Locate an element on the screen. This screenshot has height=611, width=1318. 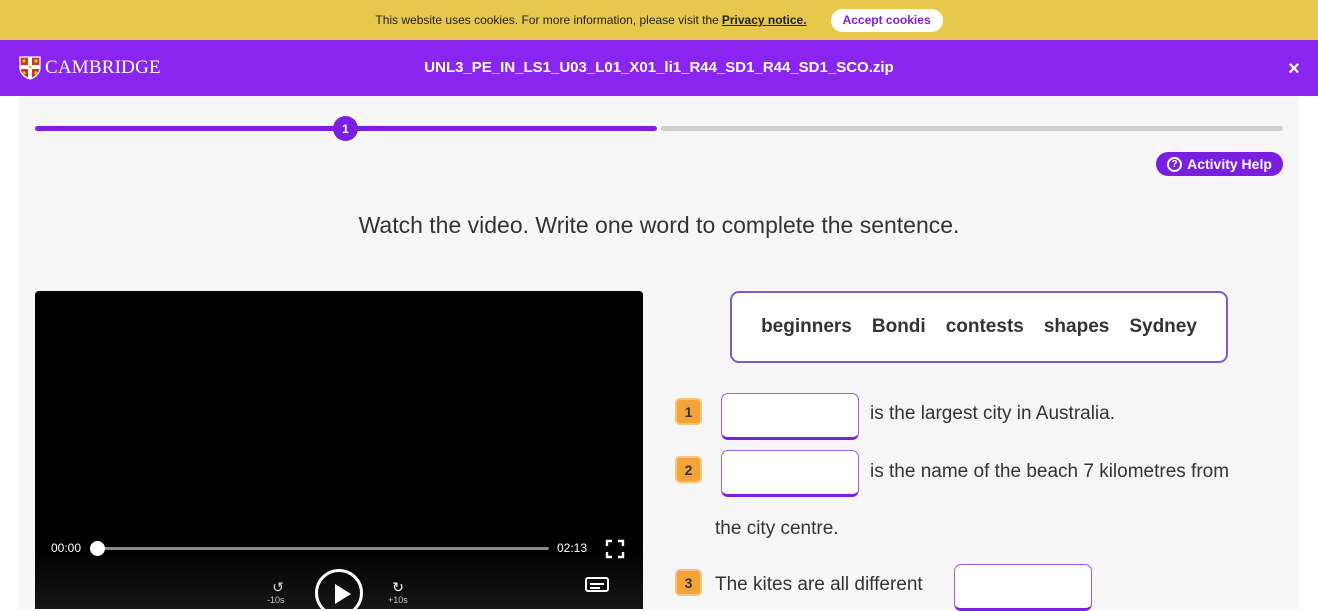
close-icon: × is located at coordinates (1294, 69).